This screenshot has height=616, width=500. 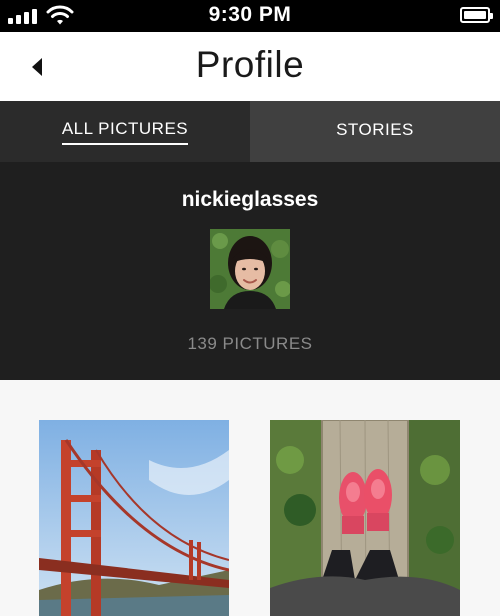 I want to click on tab-label: ALL PICTURES, so click(x=125, y=132).